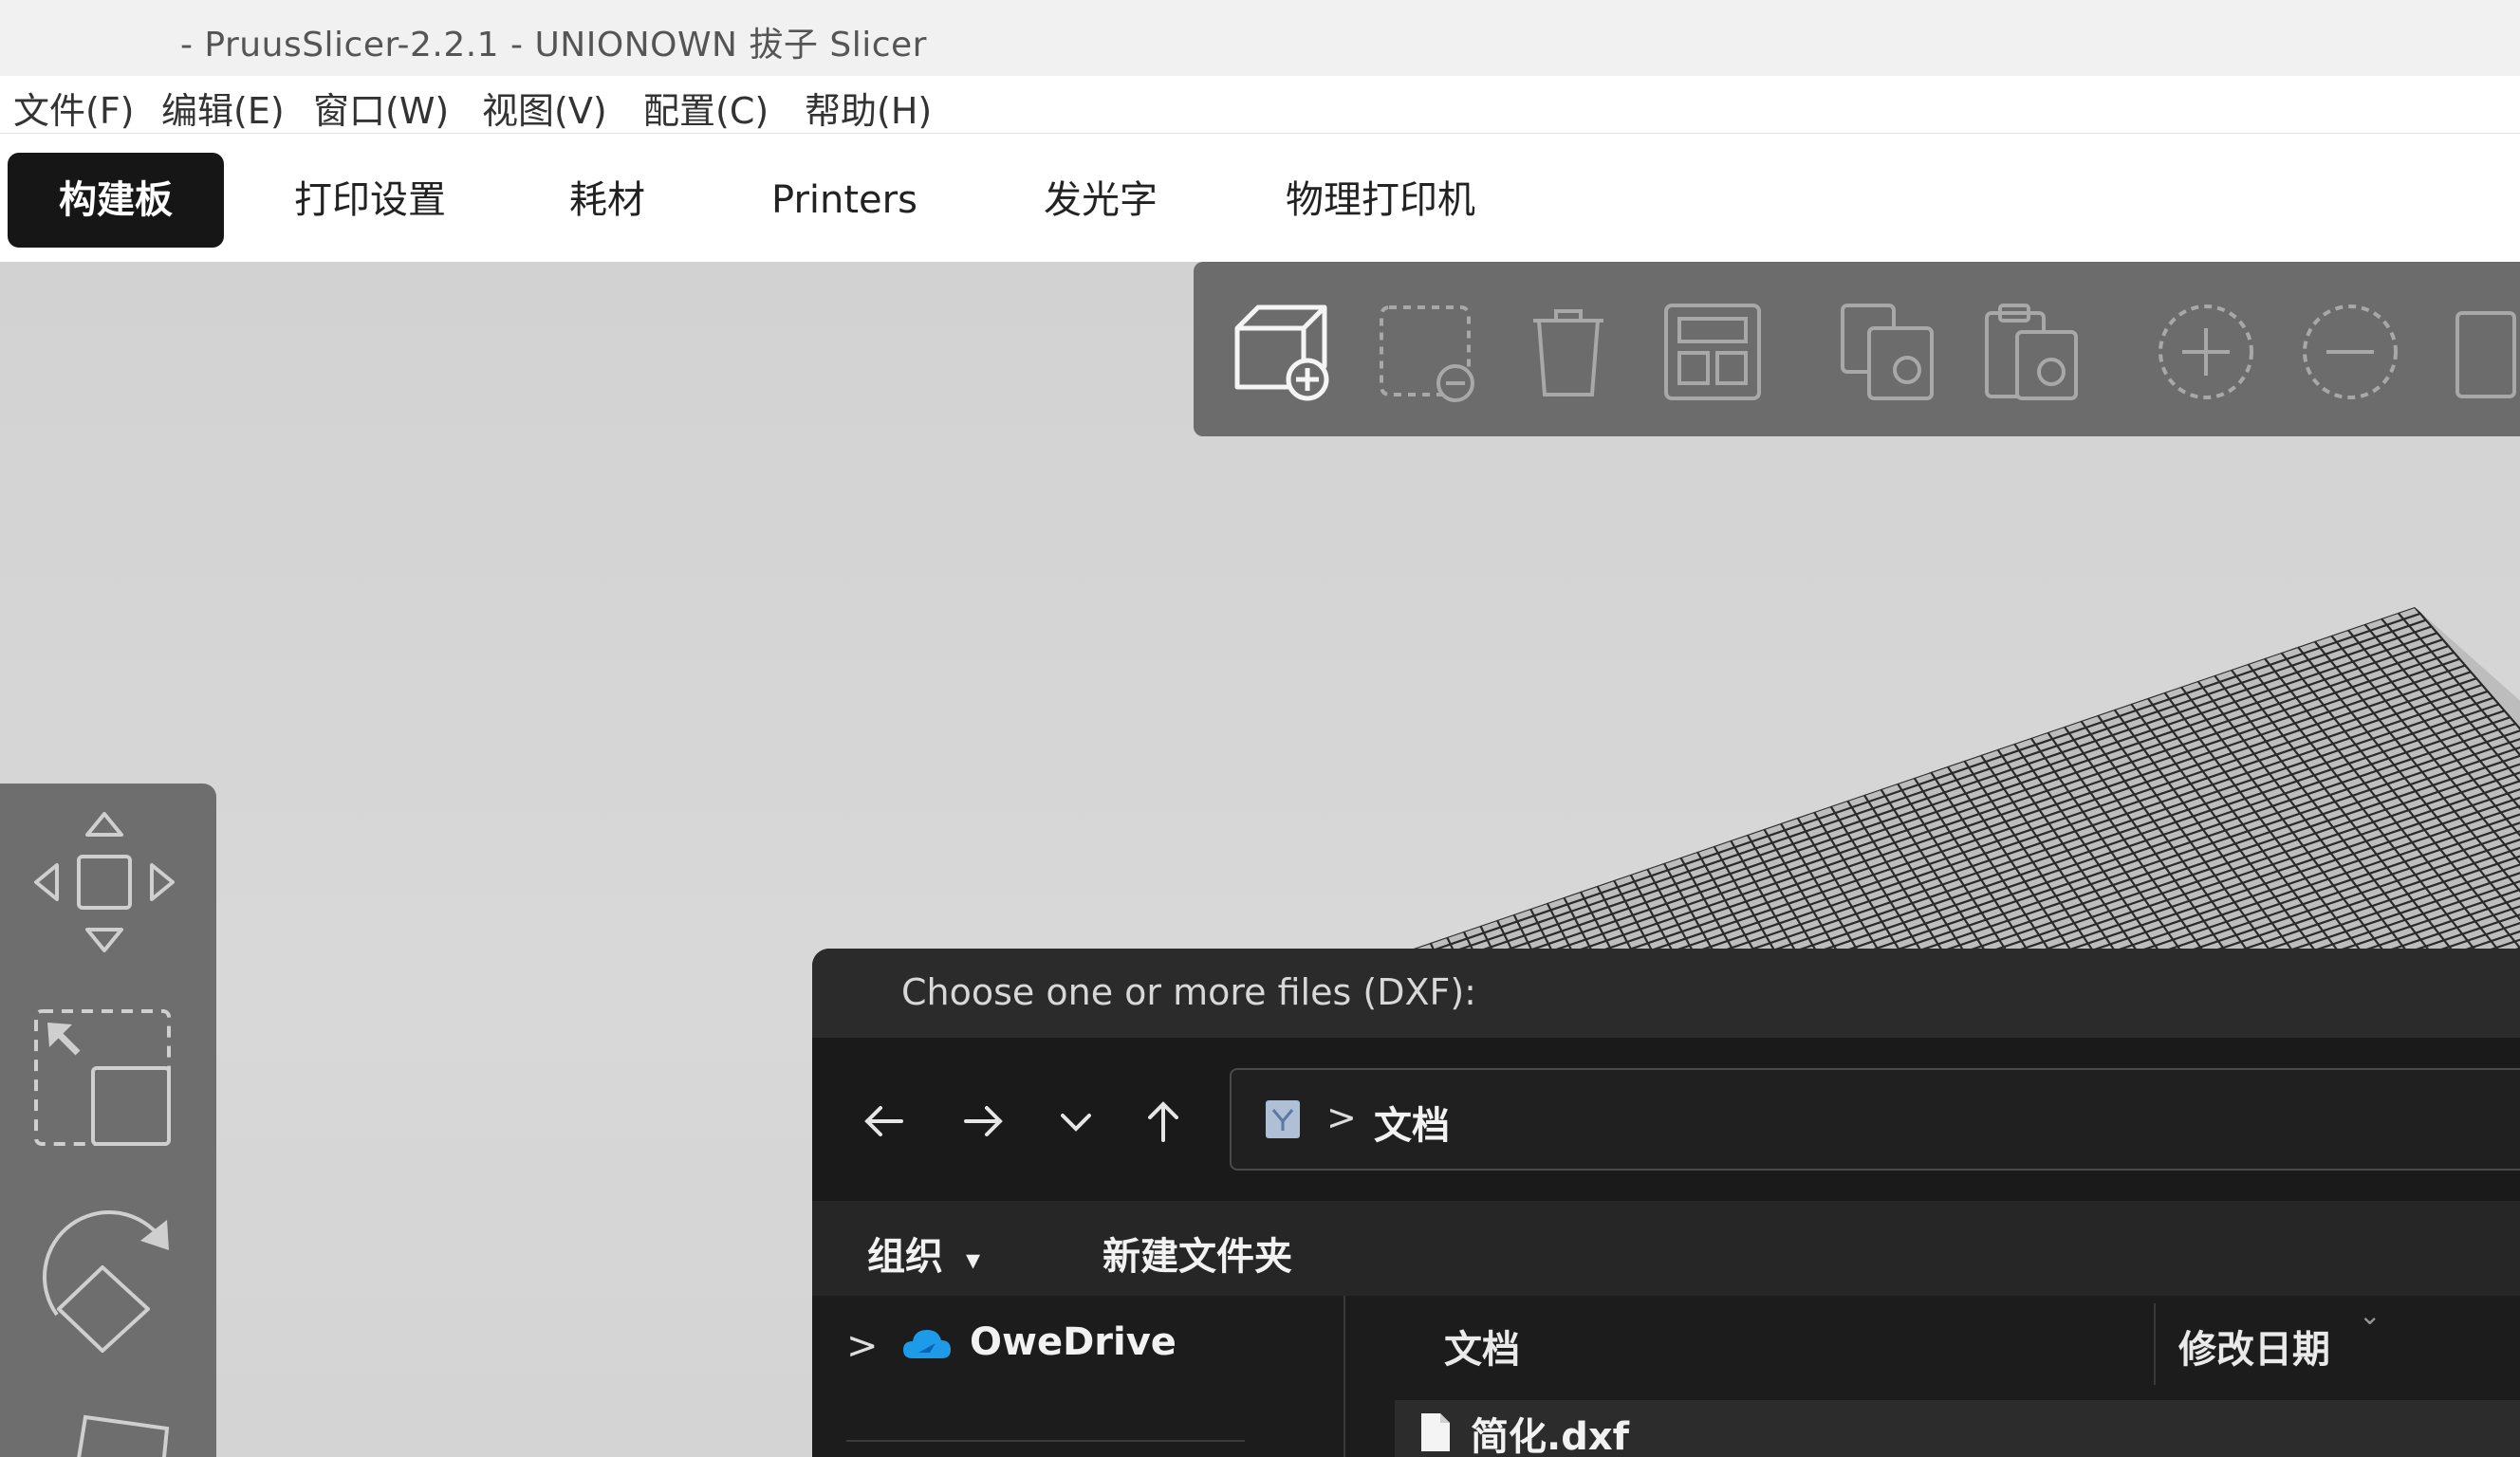 The height and width of the screenshot is (1457, 2520). I want to click on delete-selection-icon, so click(1426, 352).